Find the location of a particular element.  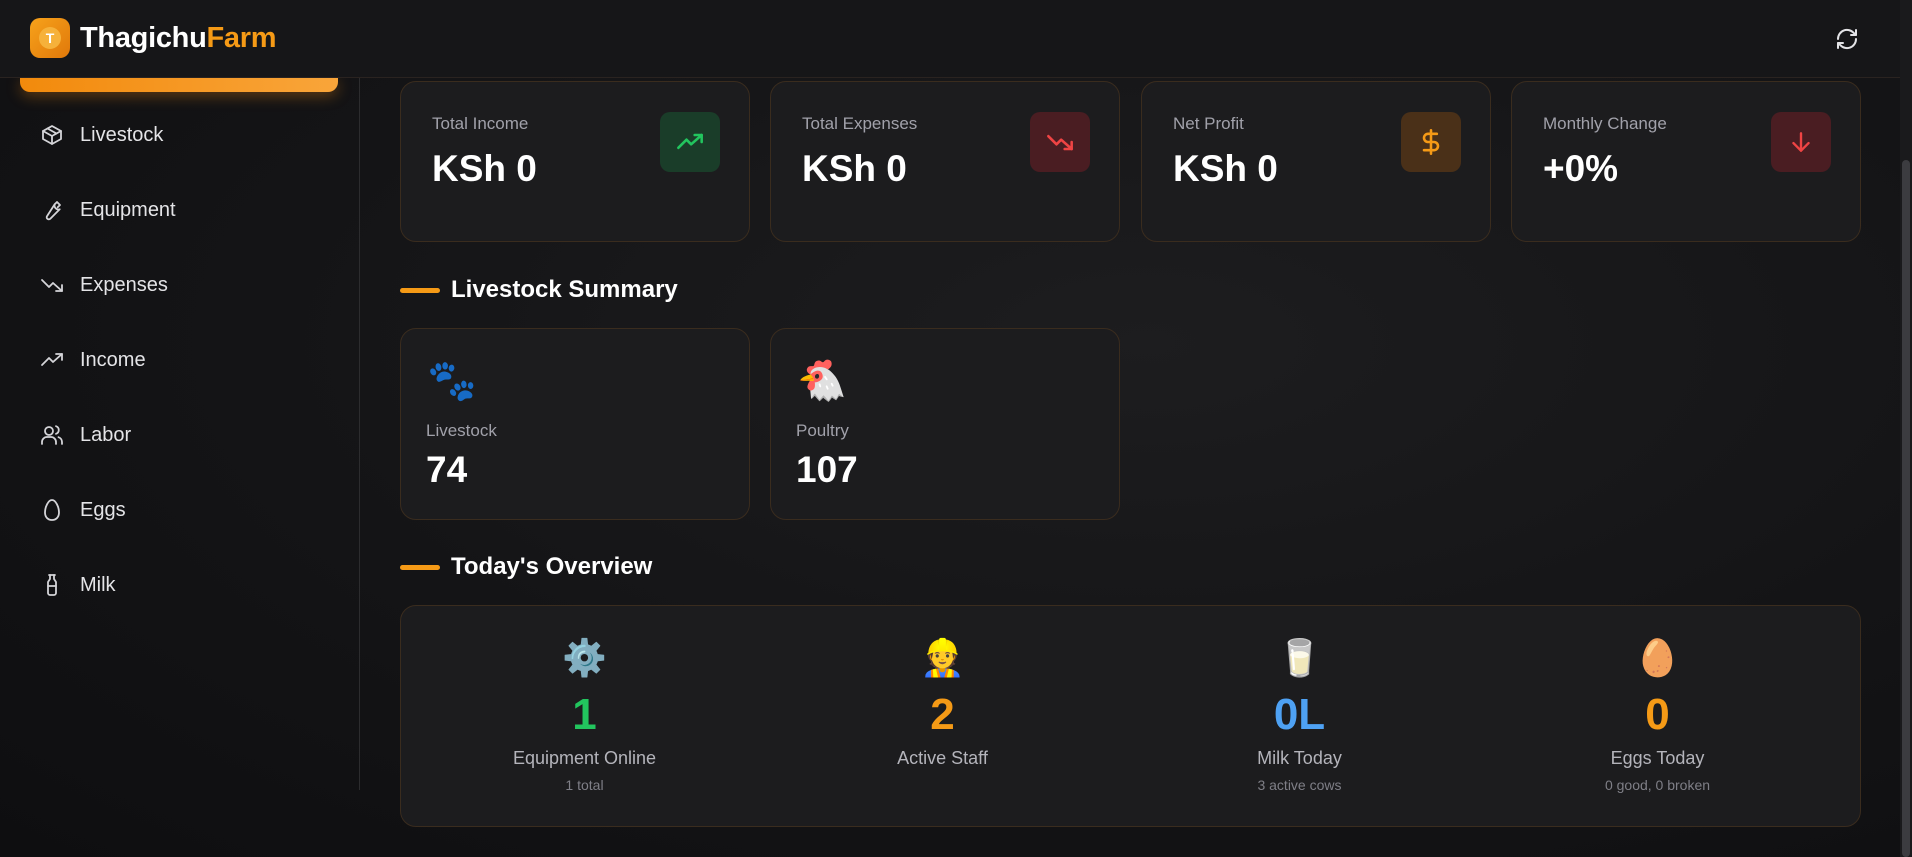

stat-card-total-income: Total Income KSh 0 is located at coordinates (575, 161).